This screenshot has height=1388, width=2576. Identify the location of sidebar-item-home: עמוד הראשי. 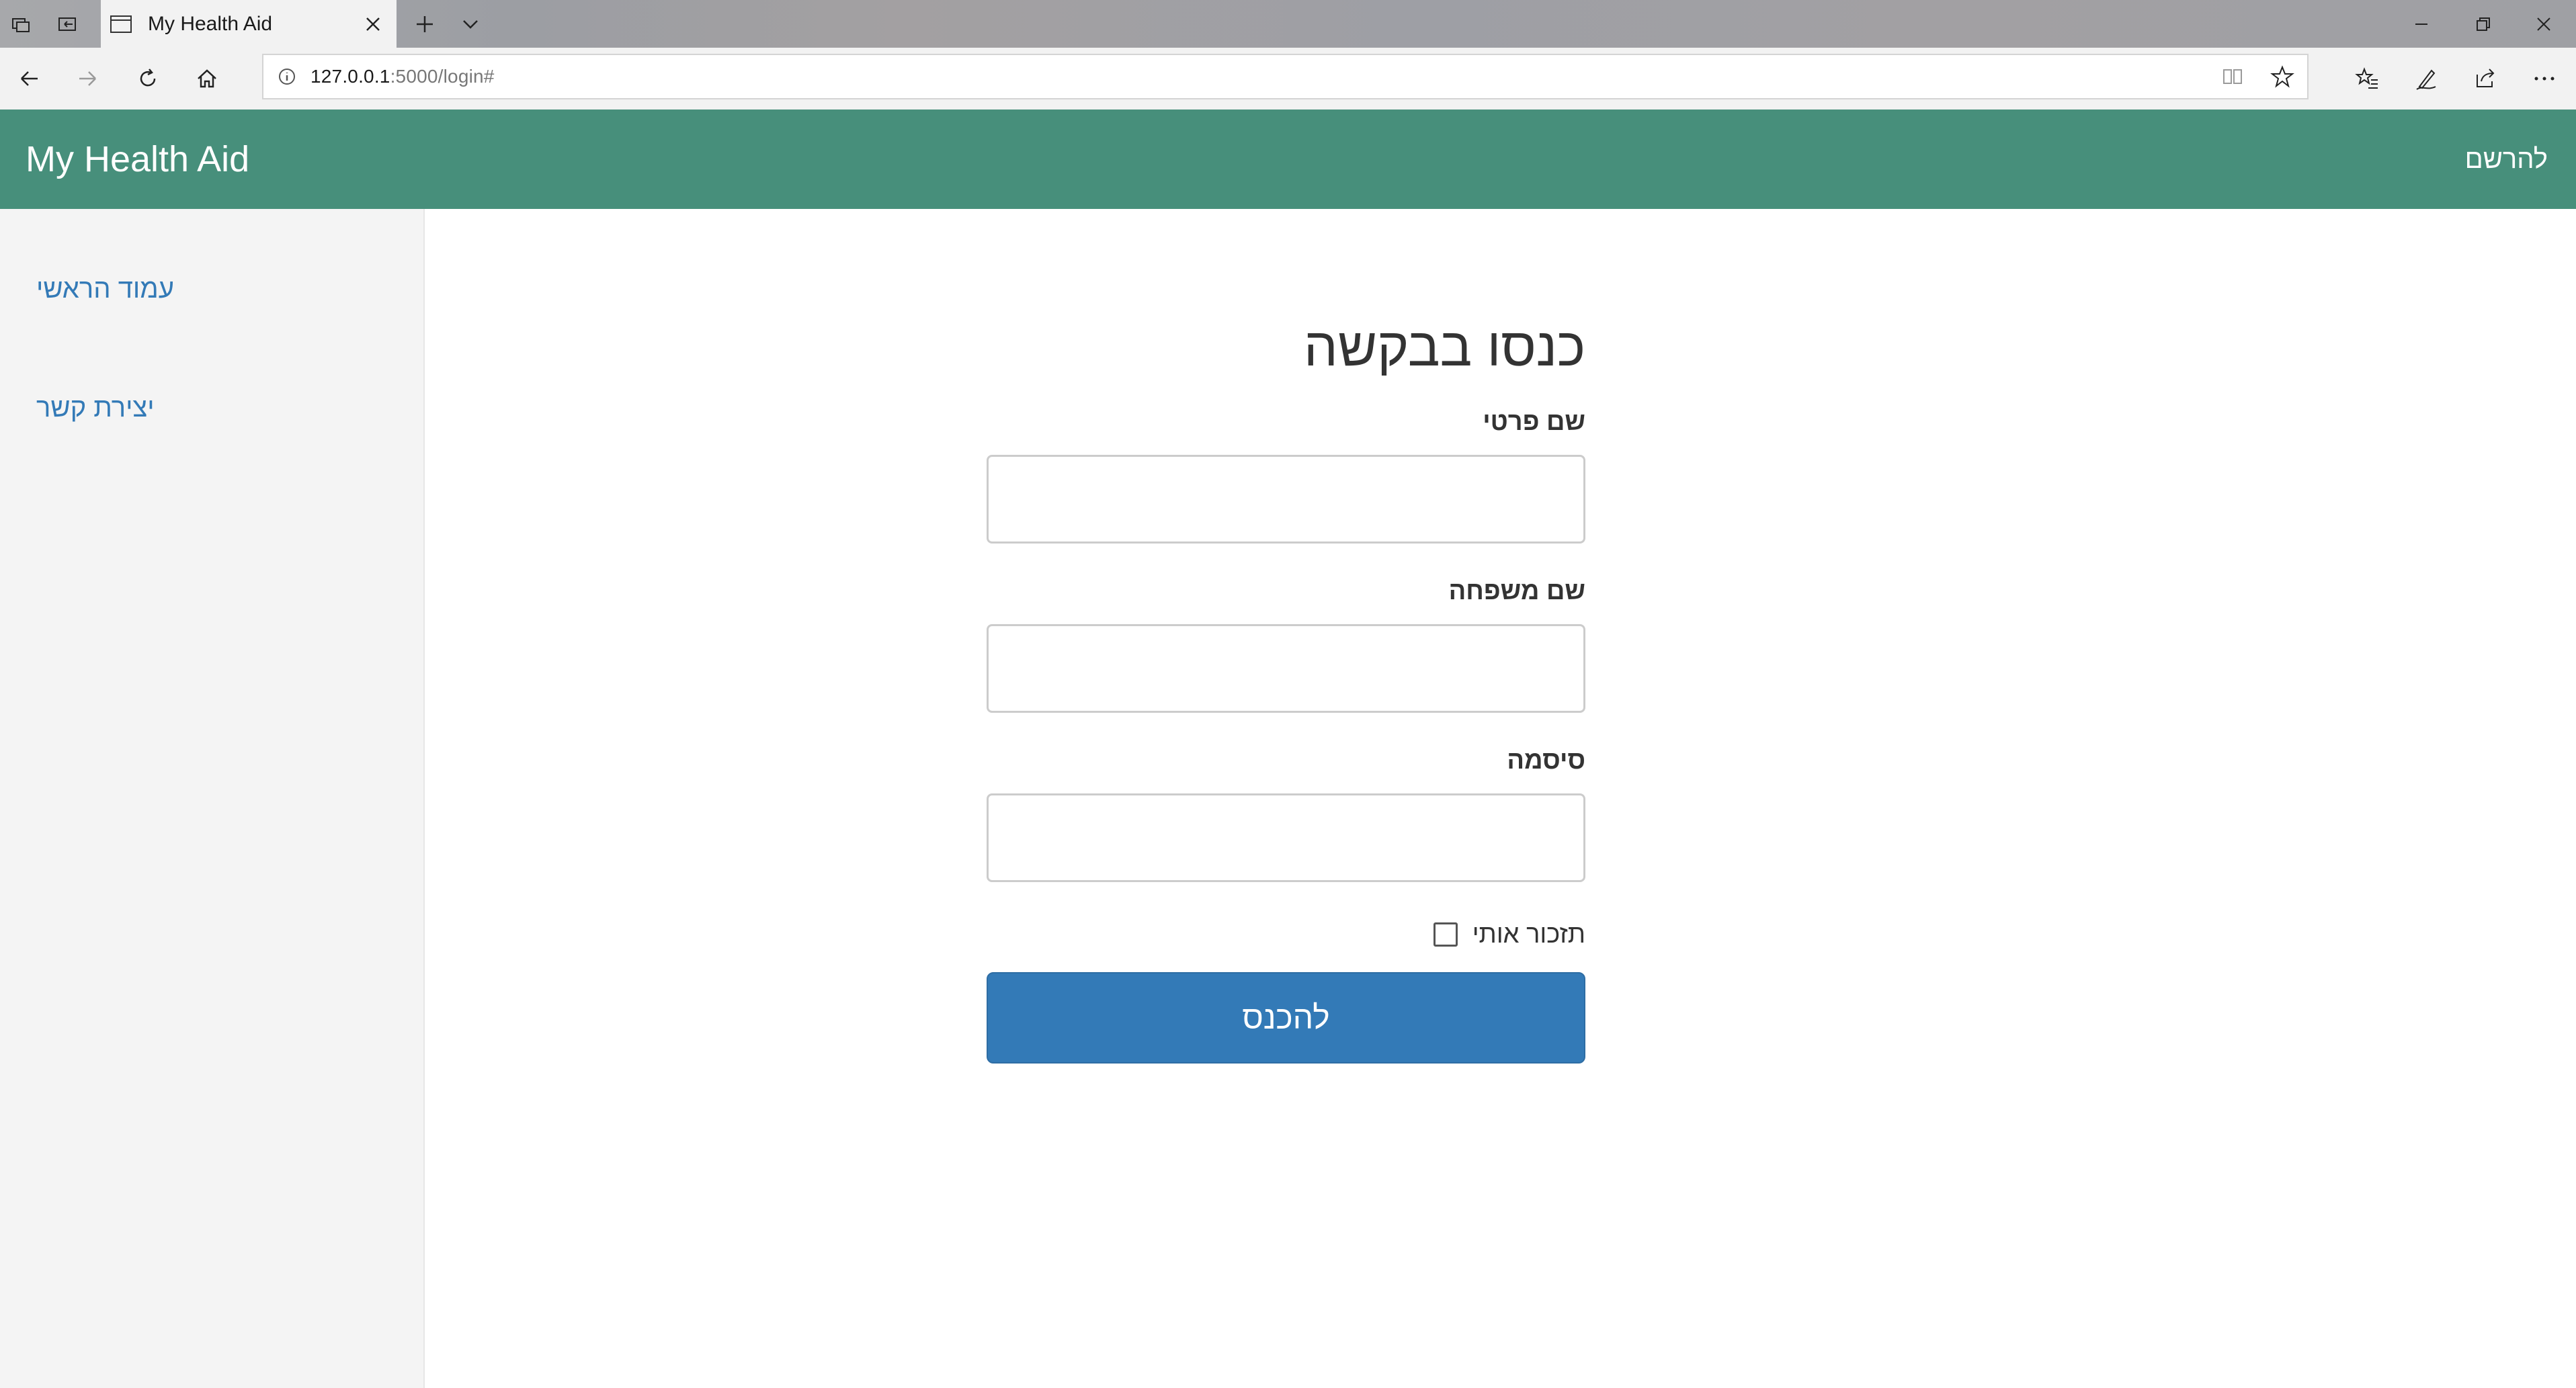
(105, 289).